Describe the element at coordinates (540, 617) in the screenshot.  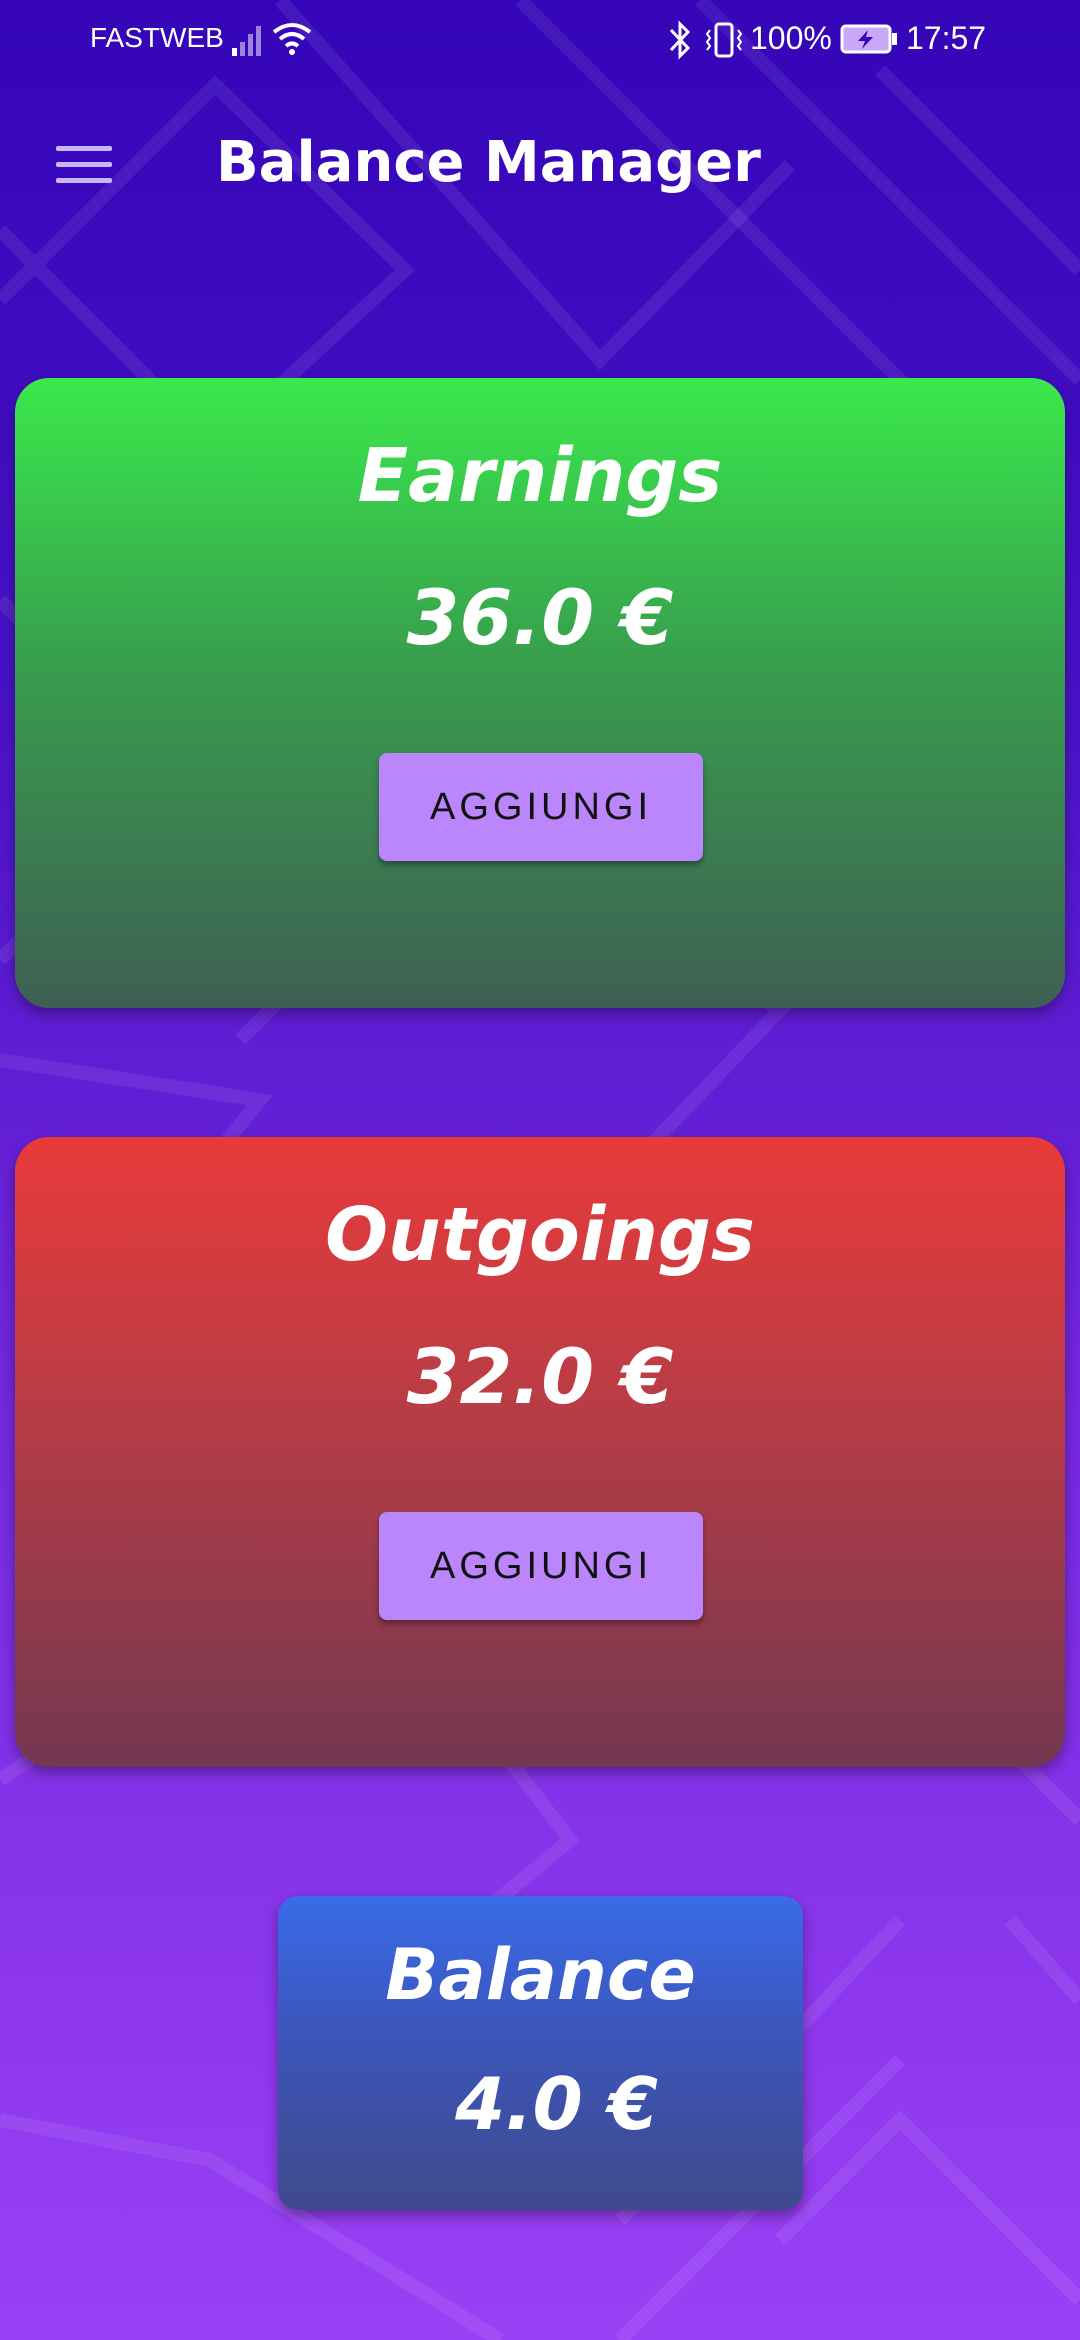
I see `earnings-amount: 36.0 €` at that location.